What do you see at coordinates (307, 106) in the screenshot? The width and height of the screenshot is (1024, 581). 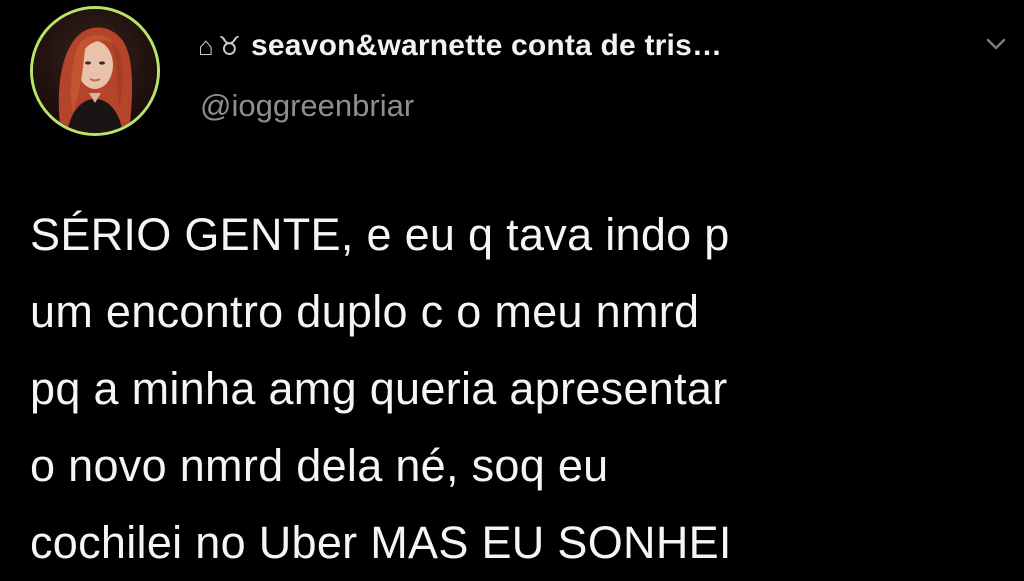 I see `user-handle: @ioggreenbriar` at bounding box center [307, 106].